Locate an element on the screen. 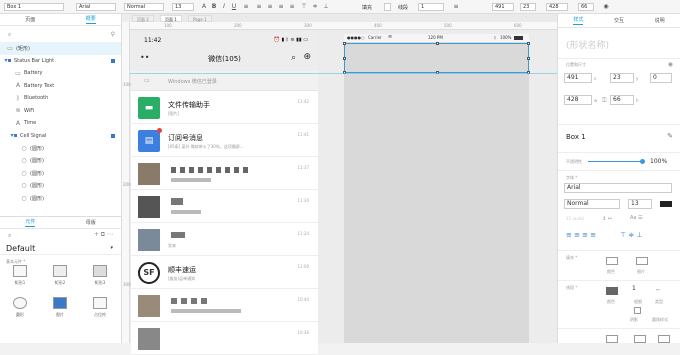 The image size is (680, 355). layer-item-wifi: ≋ WiFi is located at coordinates (60, 111).